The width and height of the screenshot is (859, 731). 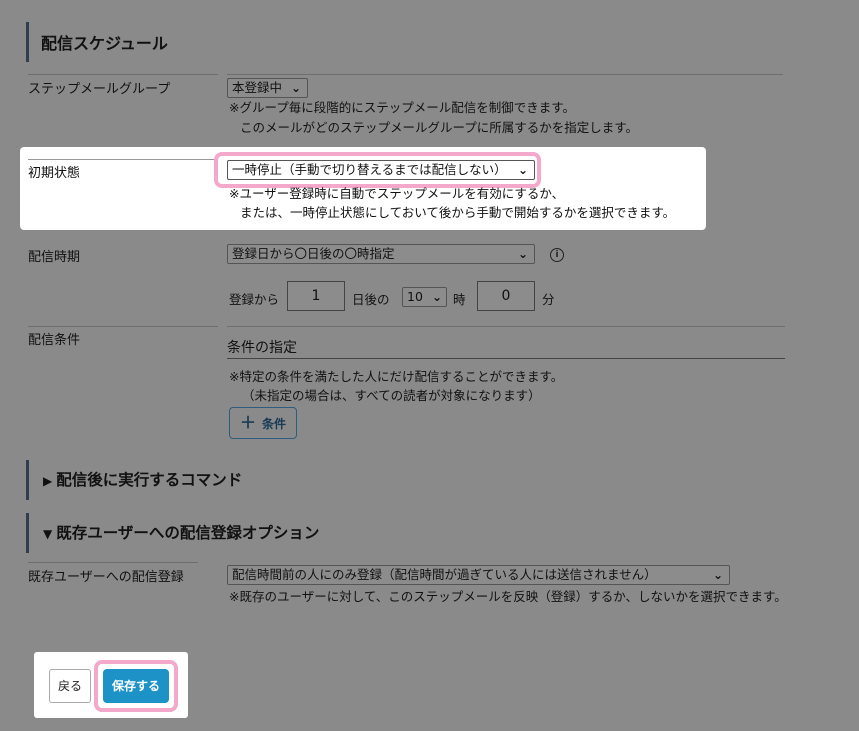 What do you see at coordinates (316, 296) in the screenshot?
I see `days-input: 1` at bounding box center [316, 296].